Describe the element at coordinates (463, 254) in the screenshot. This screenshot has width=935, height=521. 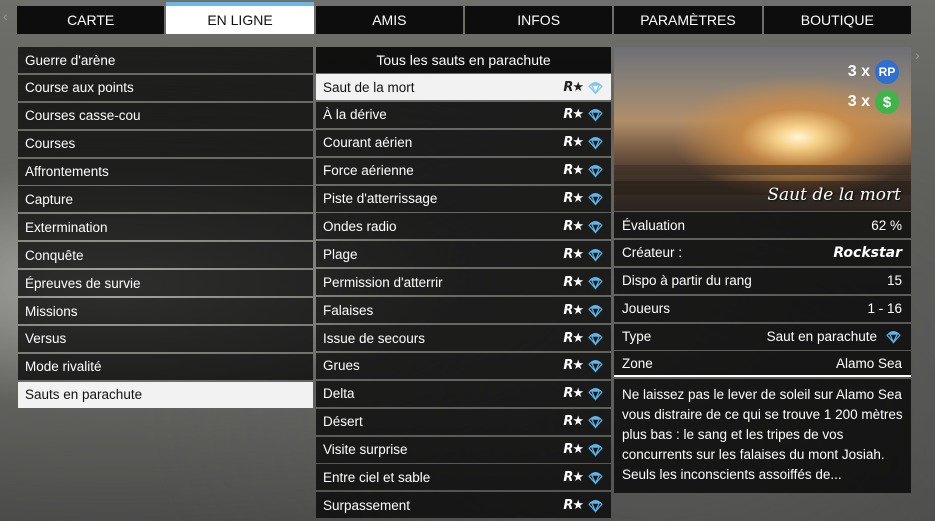
I see `jump-item: Plage R★` at that location.